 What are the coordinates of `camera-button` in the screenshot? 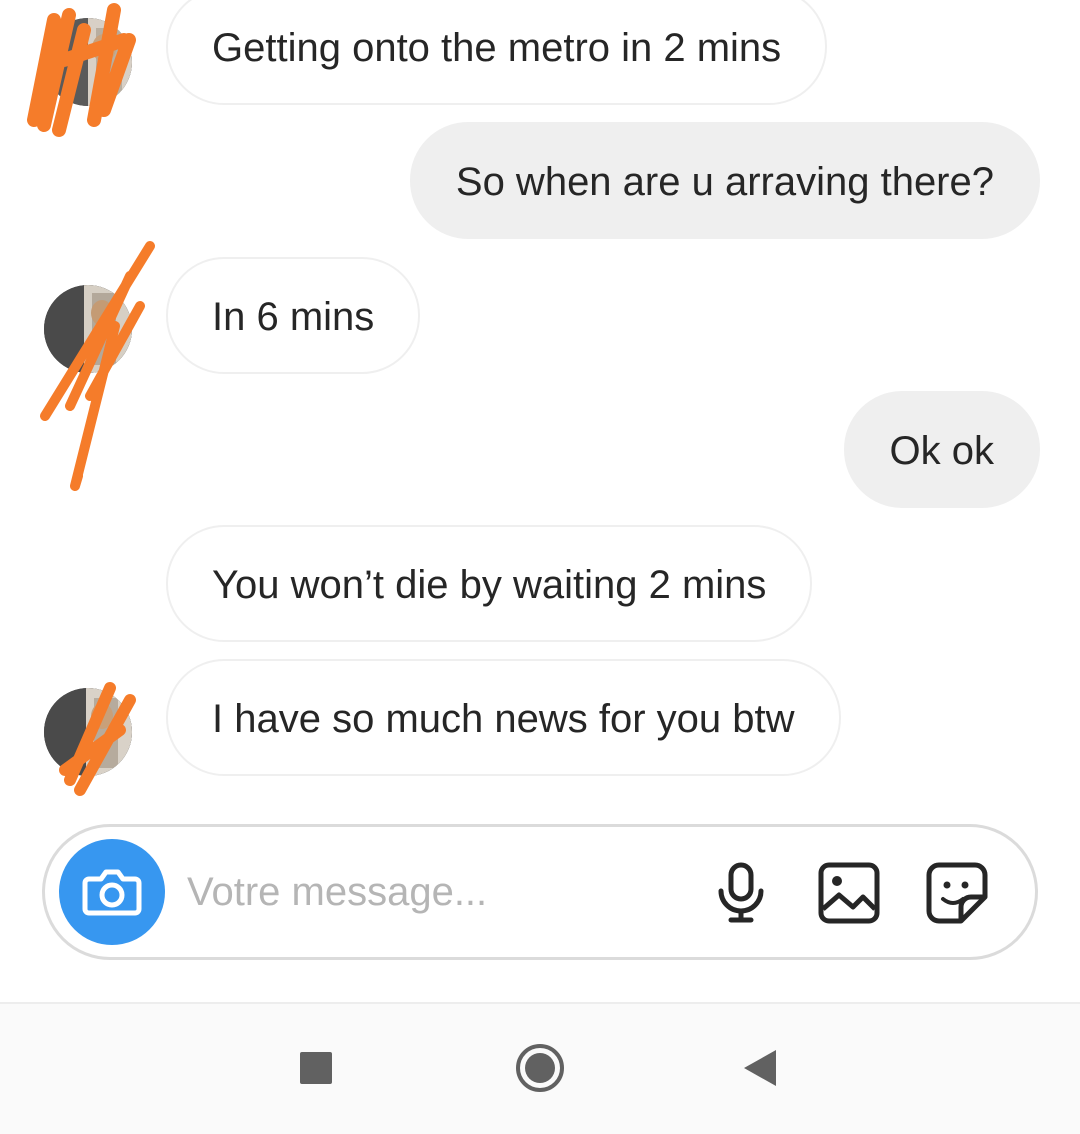 It's located at (112, 892).